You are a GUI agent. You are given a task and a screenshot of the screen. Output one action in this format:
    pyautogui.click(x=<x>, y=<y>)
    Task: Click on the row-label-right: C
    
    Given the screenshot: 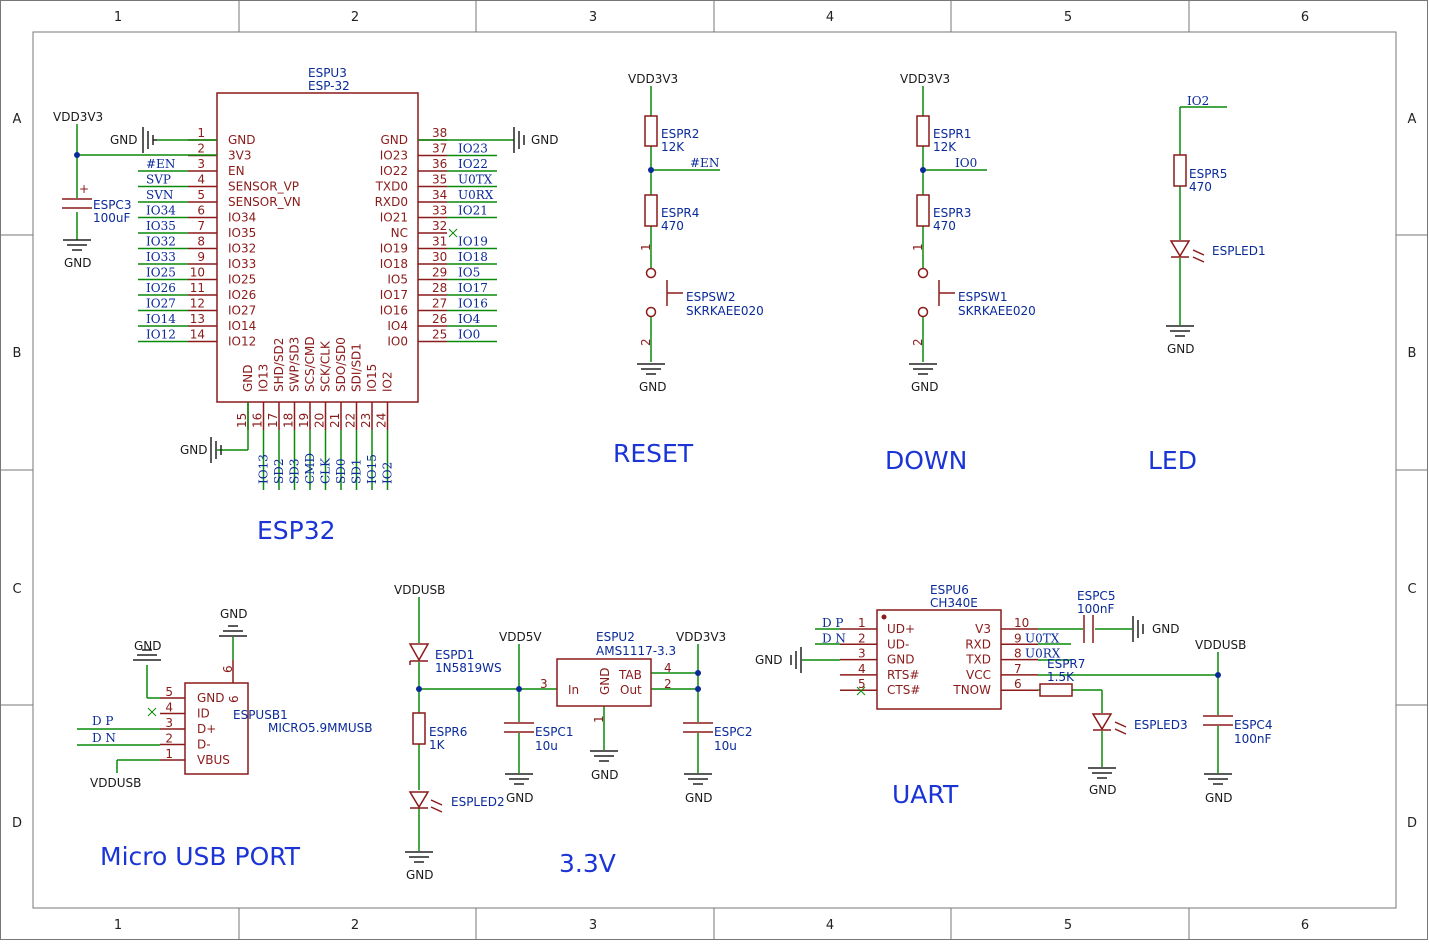 What is the action you would take?
    pyautogui.click(x=1411, y=589)
    